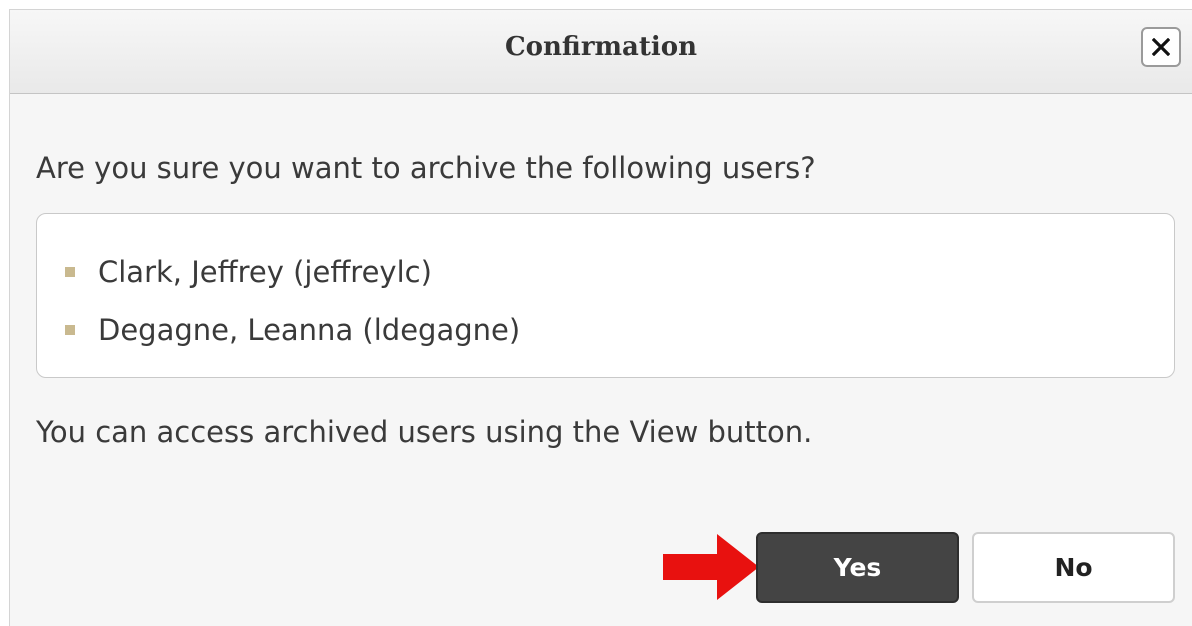 Image resolution: width=1192 pixels, height=626 pixels. I want to click on yes-button: Yes, so click(857, 567).